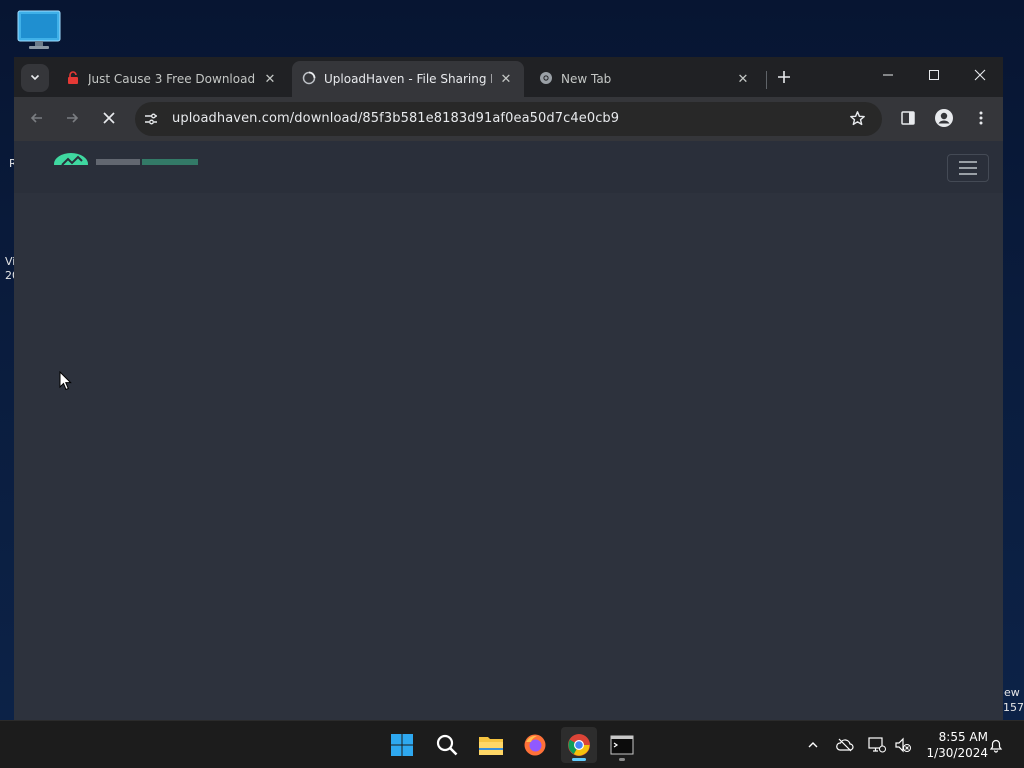  I want to click on arrow-left-icon, so click(37, 119).